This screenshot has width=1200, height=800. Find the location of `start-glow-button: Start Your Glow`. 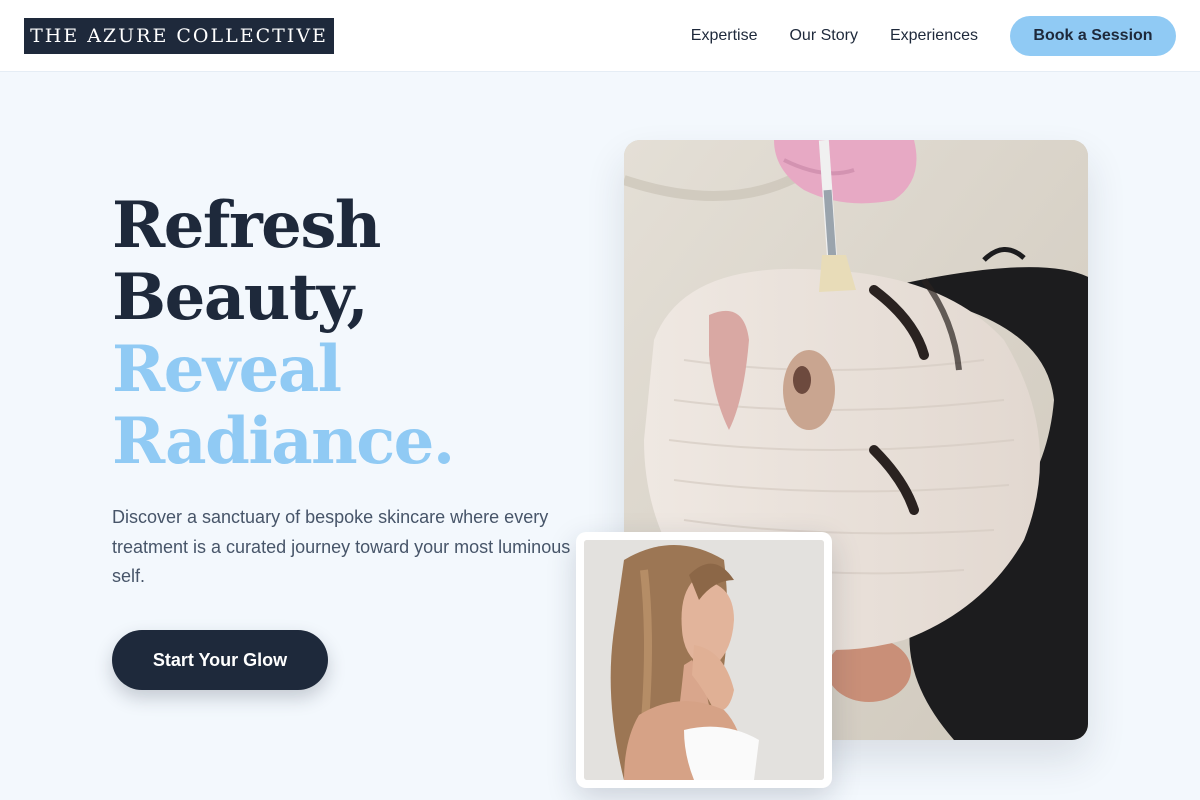

start-glow-button: Start Your Glow is located at coordinates (220, 660).